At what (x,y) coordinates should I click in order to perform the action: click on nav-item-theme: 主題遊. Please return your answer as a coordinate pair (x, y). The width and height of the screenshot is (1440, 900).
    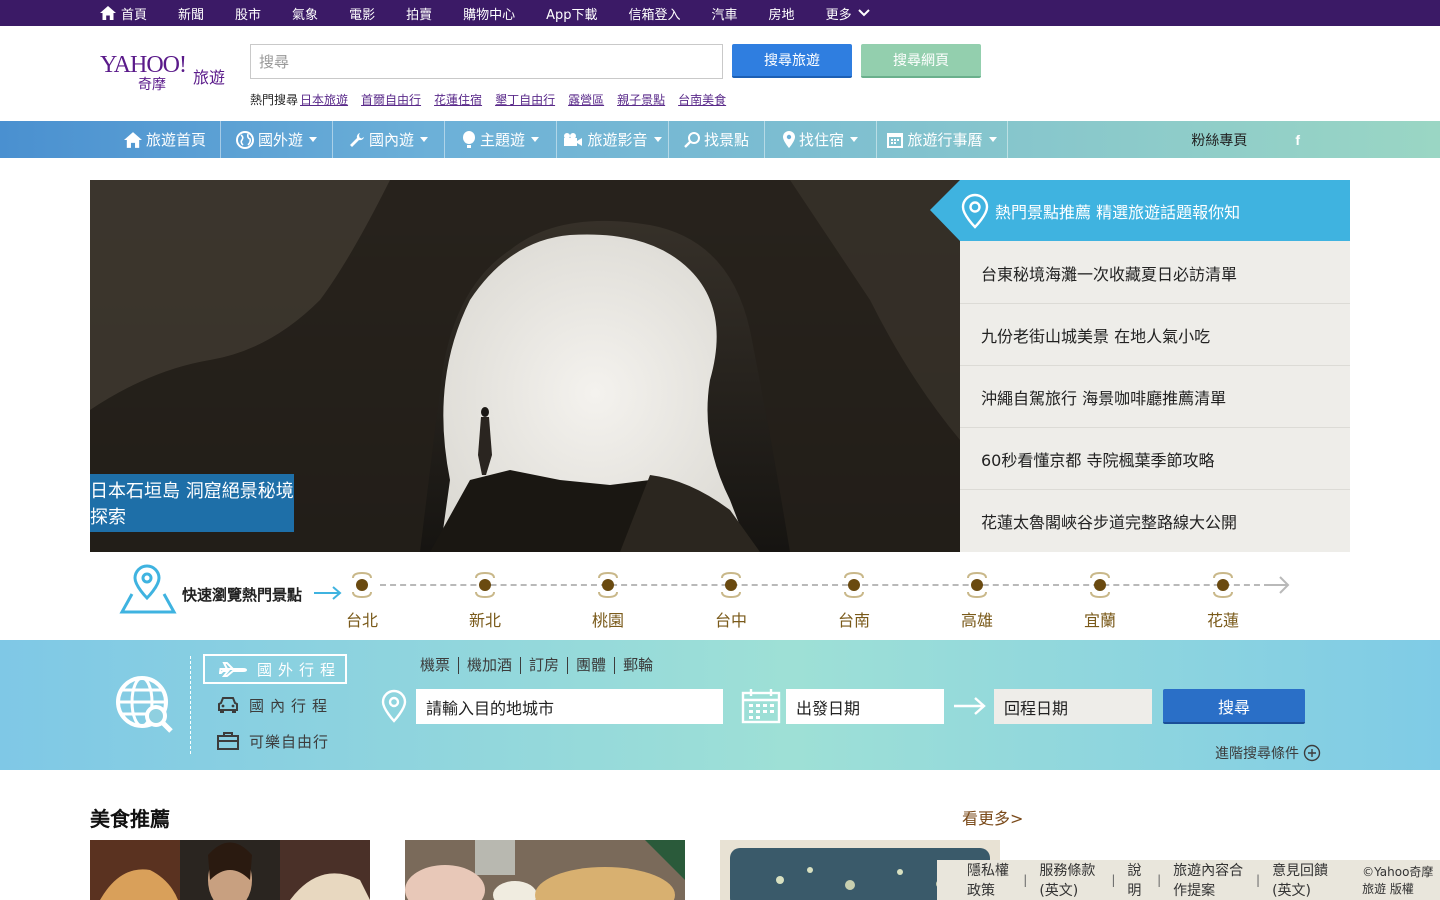
    Looking at the image, I should click on (501, 139).